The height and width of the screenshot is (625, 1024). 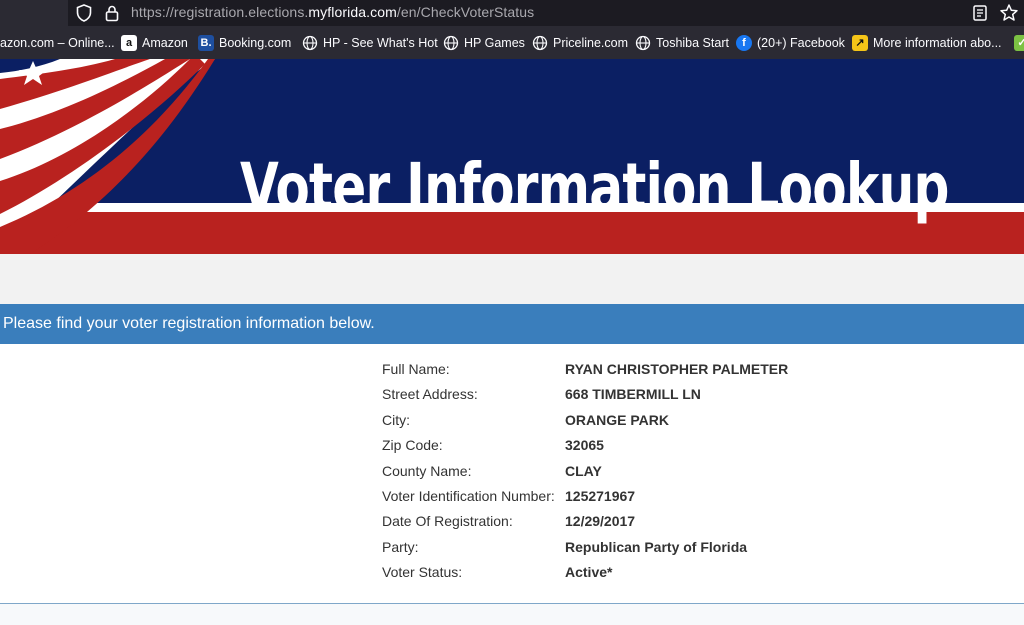 I want to click on bookmark-label: Booking.com, so click(x=255, y=42).